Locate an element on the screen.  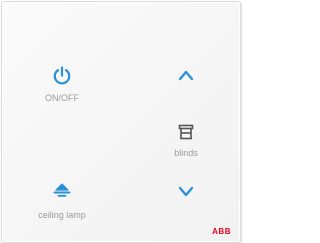
triangle-up-icon is located at coordinates (186, 75).